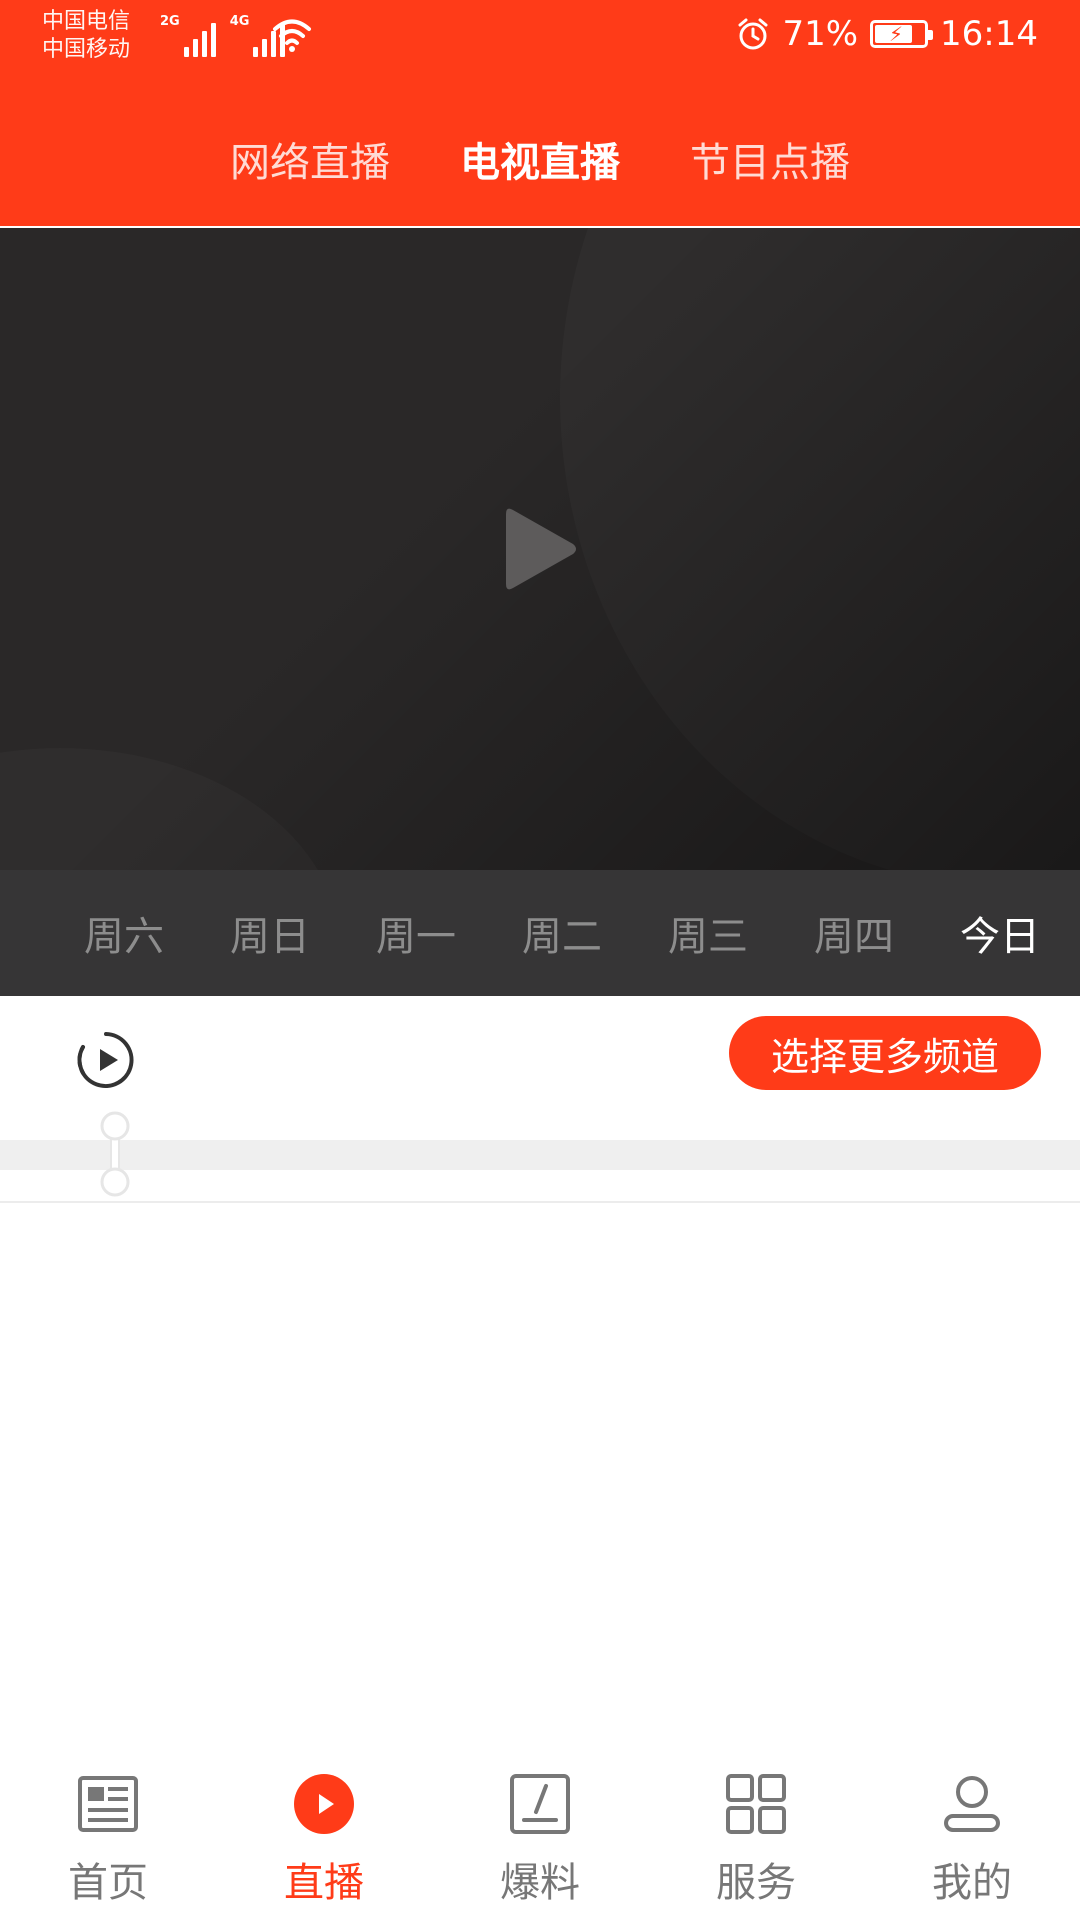  I want to click on replay-icon, so click(106, 1060).